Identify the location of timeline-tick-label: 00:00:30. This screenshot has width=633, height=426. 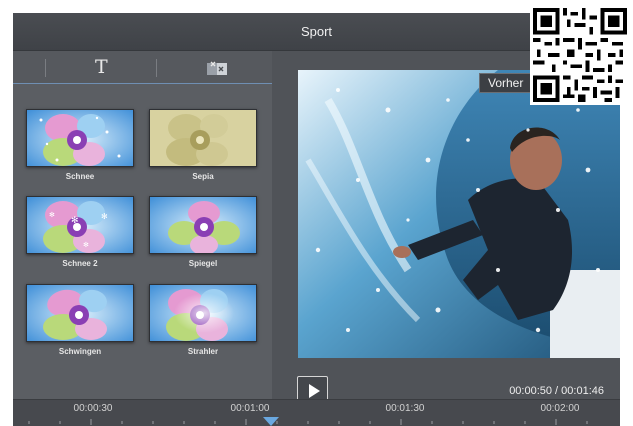
(93, 408).